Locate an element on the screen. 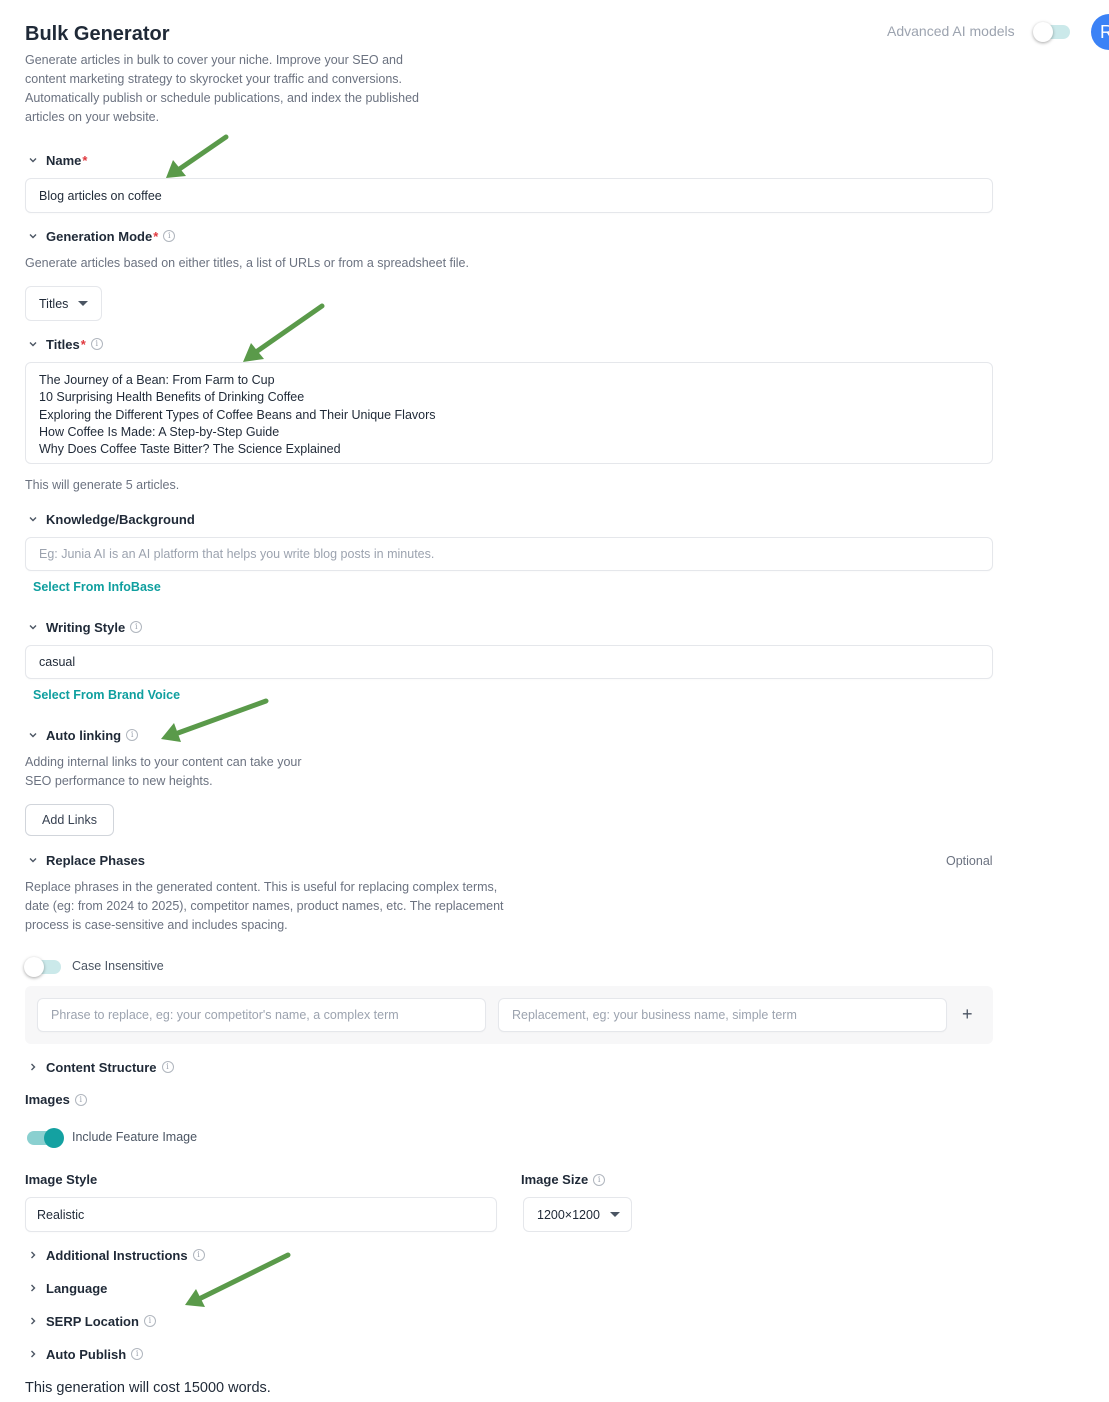 The width and height of the screenshot is (1109, 1402). case-insensitive-label: Case Insensitive is located at coordinates (118, 966).